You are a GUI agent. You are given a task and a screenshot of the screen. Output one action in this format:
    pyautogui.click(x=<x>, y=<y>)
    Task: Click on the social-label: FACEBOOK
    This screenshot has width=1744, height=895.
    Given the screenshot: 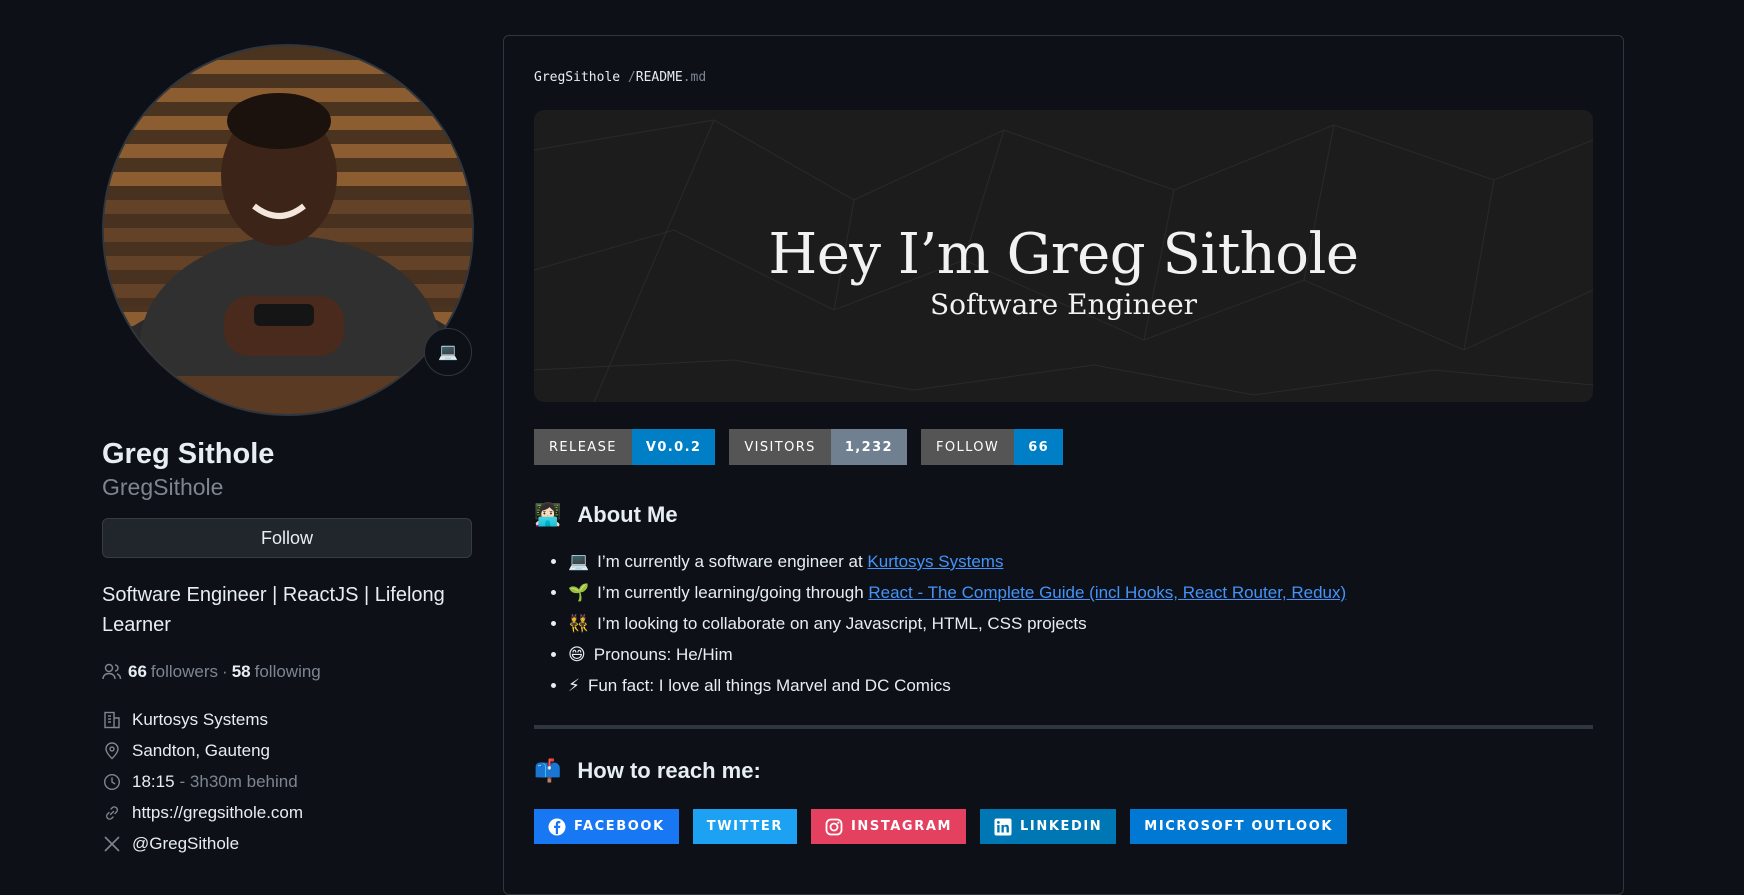 What is the action you would take?
    pyautogui.click(x=619, y=826)
    